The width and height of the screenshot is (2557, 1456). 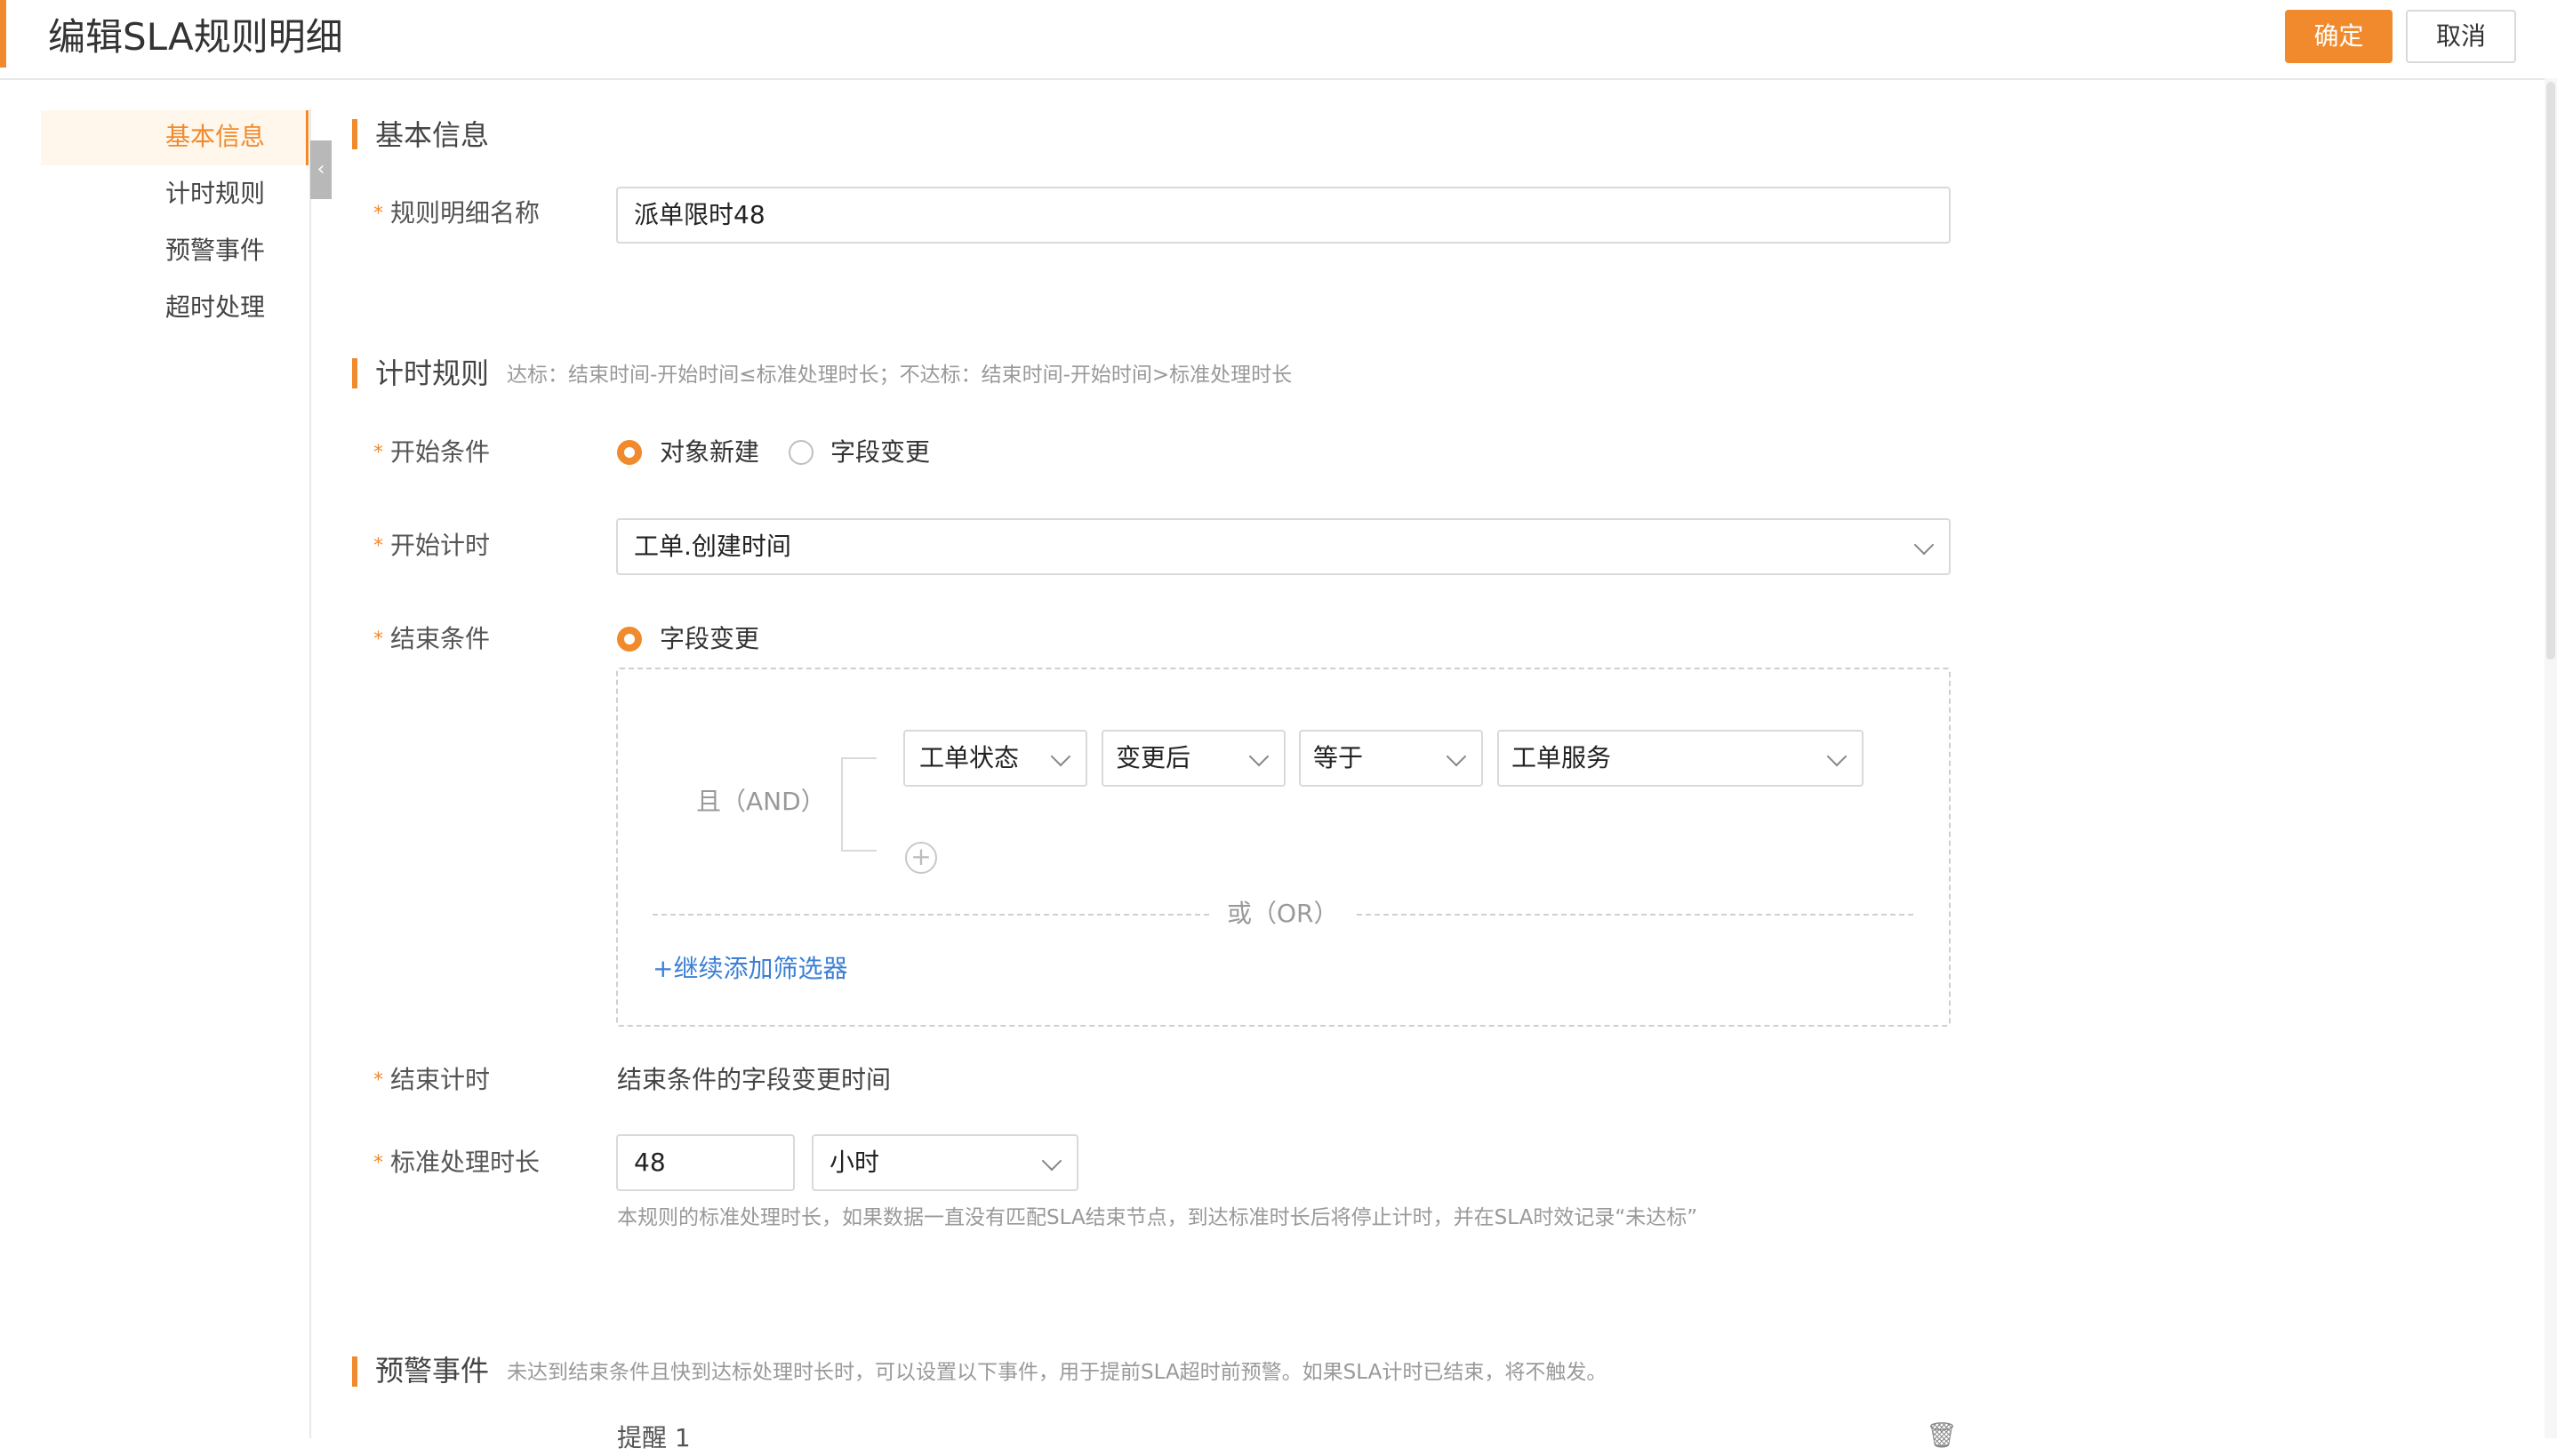 What do you see at coordinates (1283, 546) in the screenshot?
I see `start-time-select: 工单.创建时间` at bounding box center [1283, 546].